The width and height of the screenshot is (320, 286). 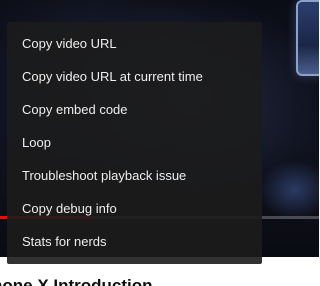 I want to click on menu-item-loop: Loop, so click(x=134, y=142).